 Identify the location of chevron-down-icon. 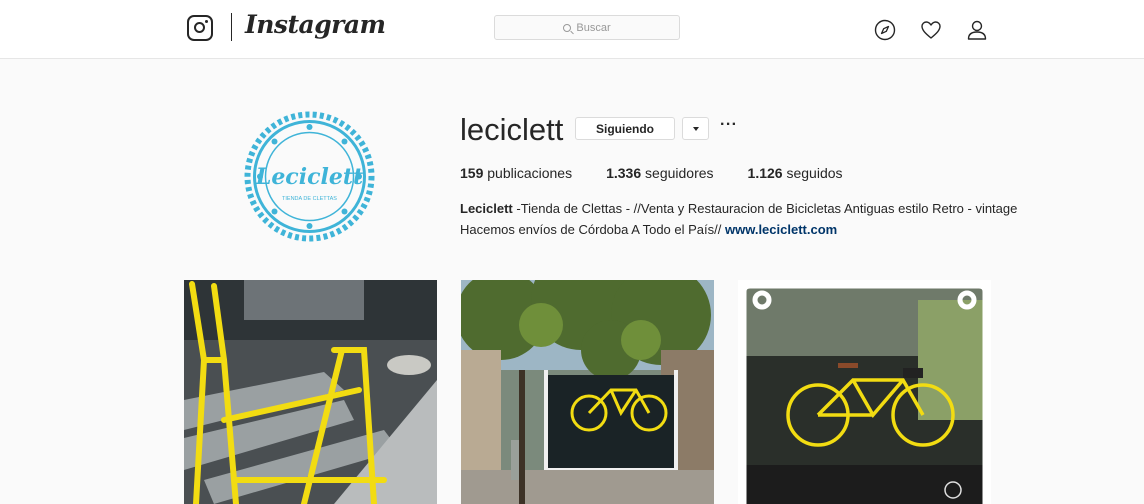
(695, 128).